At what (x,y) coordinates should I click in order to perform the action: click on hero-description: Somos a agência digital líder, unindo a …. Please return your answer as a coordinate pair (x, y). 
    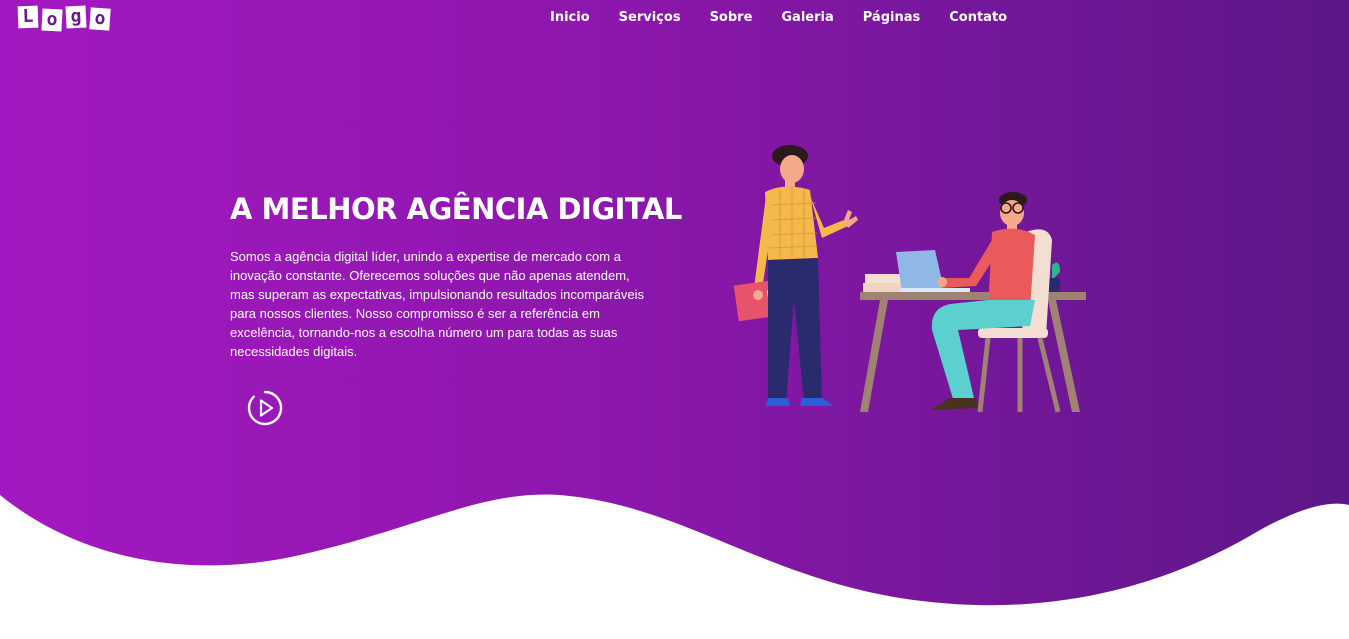
    Looking at the image, I should click on (437, 304).